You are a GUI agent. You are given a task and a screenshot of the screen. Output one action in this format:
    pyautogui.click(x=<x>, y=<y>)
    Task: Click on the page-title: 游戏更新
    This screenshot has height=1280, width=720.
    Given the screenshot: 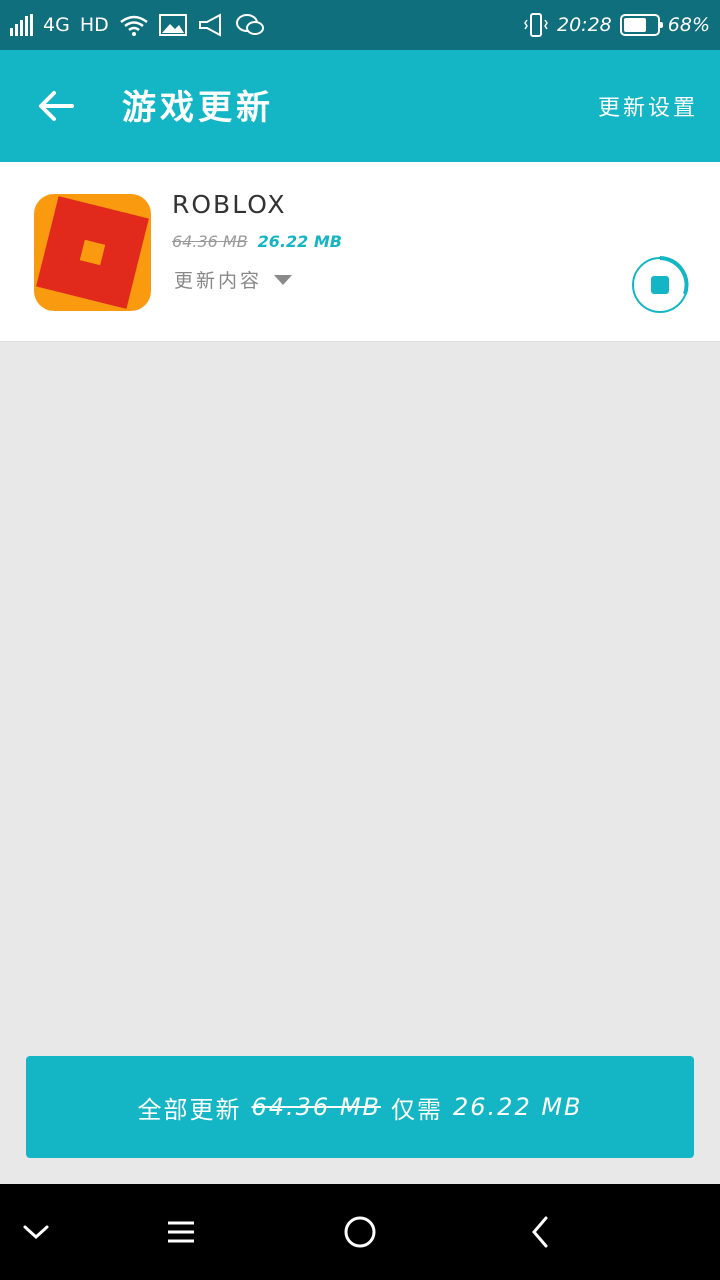 What is the action you would take?
    pyautogui.click(x=198, y=108)
    